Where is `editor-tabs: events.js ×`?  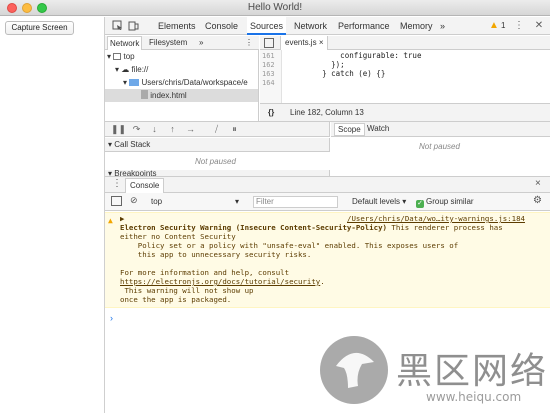
editor-tabs: events.js × is located at coordinates (405, 43).